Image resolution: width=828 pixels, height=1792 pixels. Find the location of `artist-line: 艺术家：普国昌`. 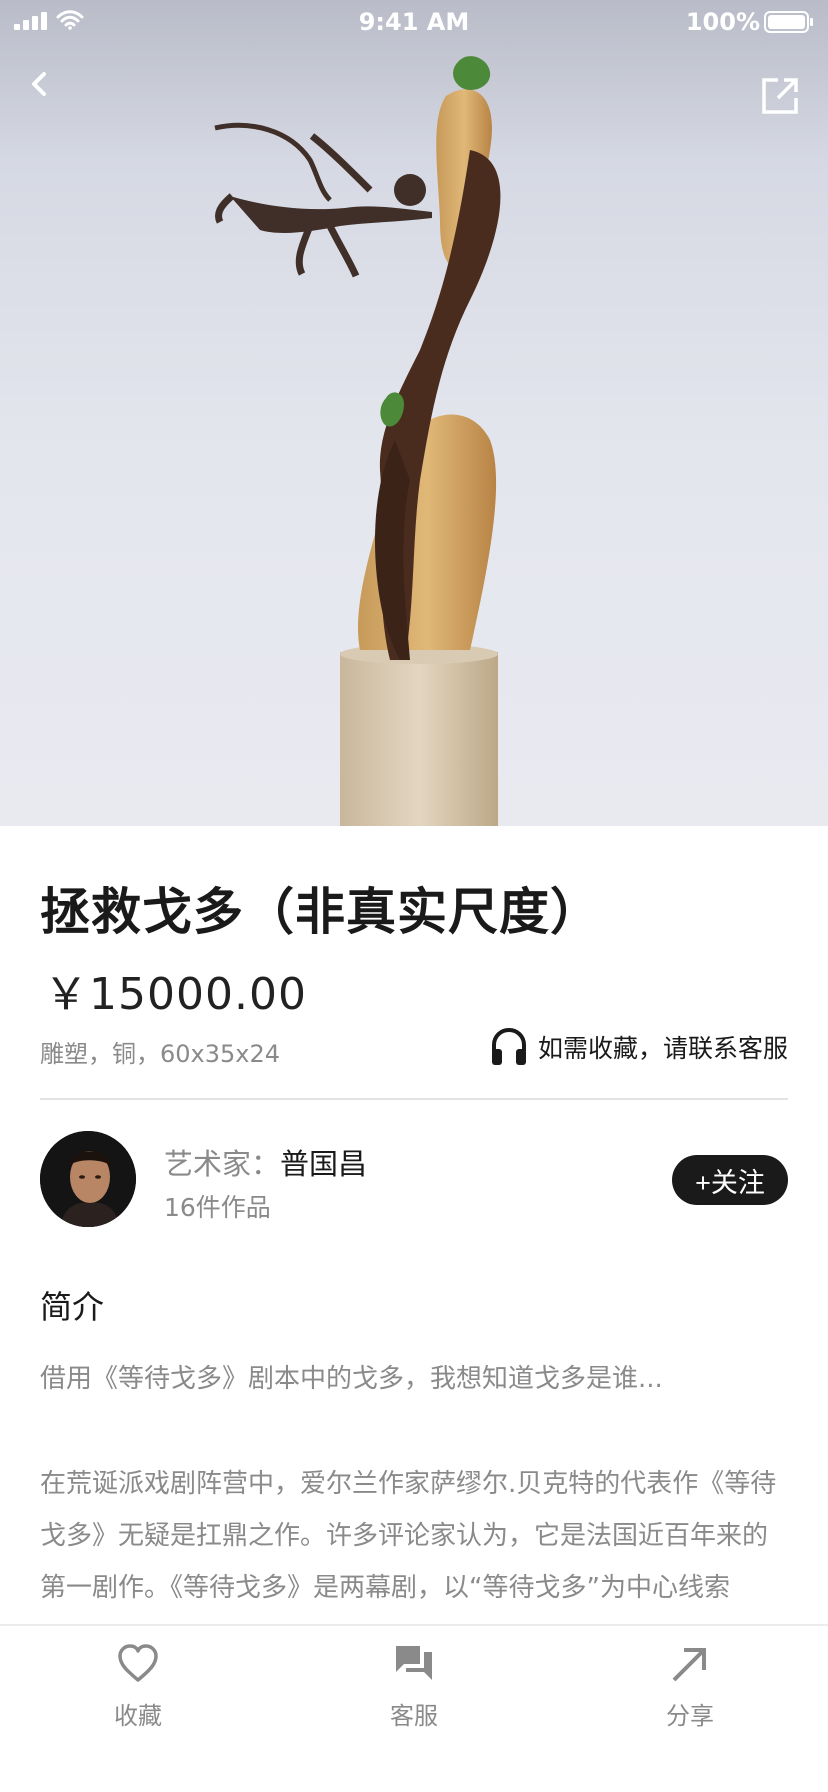

artist-line: 艺术家：普国昌 is located at coordinates (265, 1162).